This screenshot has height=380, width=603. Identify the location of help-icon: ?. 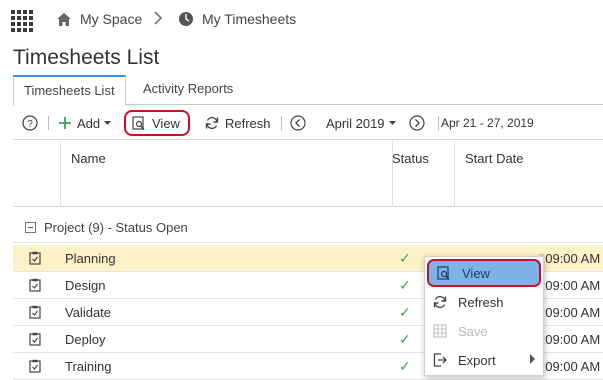
(30, 123).